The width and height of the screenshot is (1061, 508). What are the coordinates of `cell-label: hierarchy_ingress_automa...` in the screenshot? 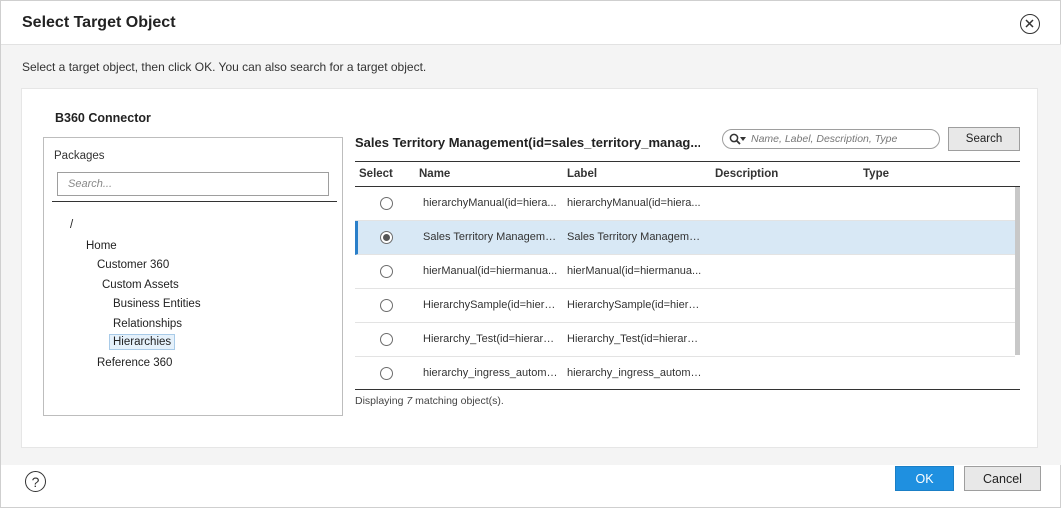 It's located at (635, 373).